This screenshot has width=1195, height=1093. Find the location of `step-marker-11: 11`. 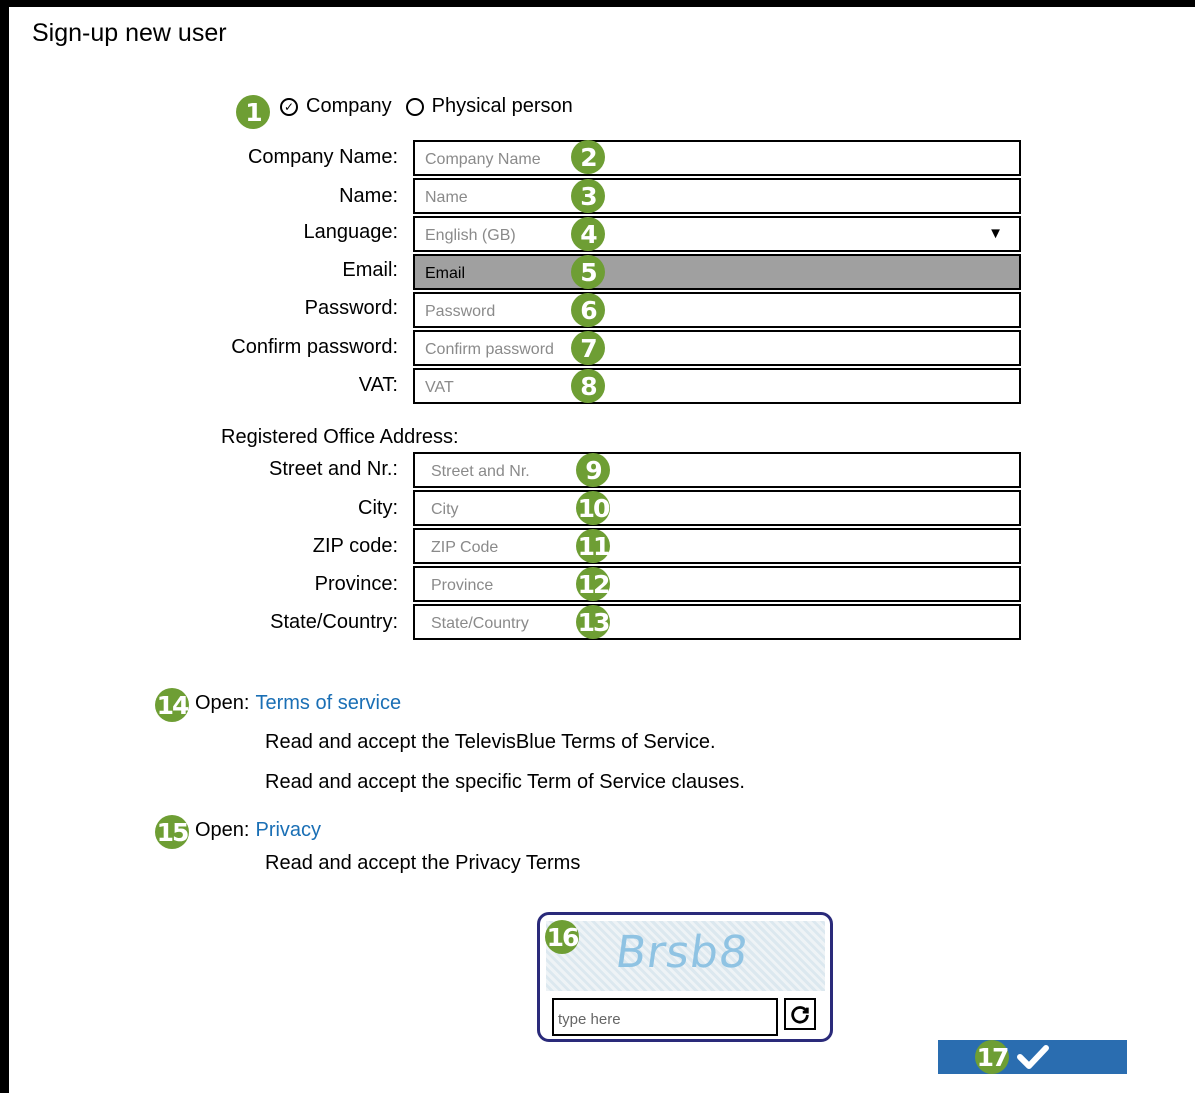

step-marker-11: 11 is located at coordinates (593, 546).